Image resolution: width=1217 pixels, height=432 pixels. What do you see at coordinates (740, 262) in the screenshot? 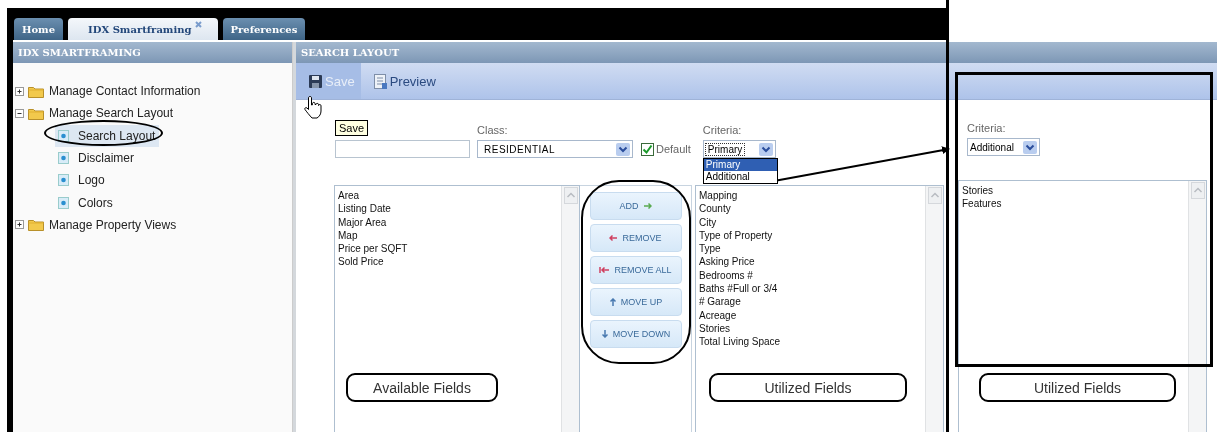
I see `list-item: Asking Price` at bounding box center [740, 262].